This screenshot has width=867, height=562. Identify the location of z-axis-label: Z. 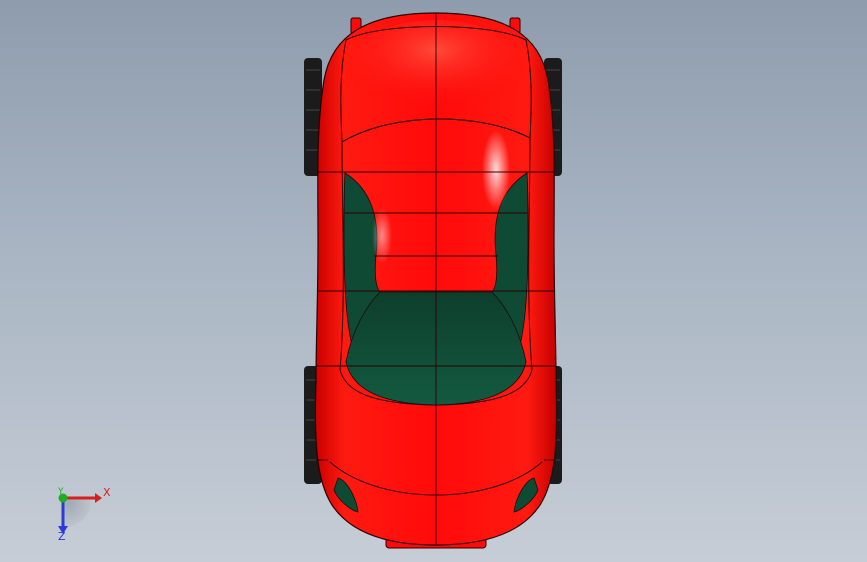
(62, 536).